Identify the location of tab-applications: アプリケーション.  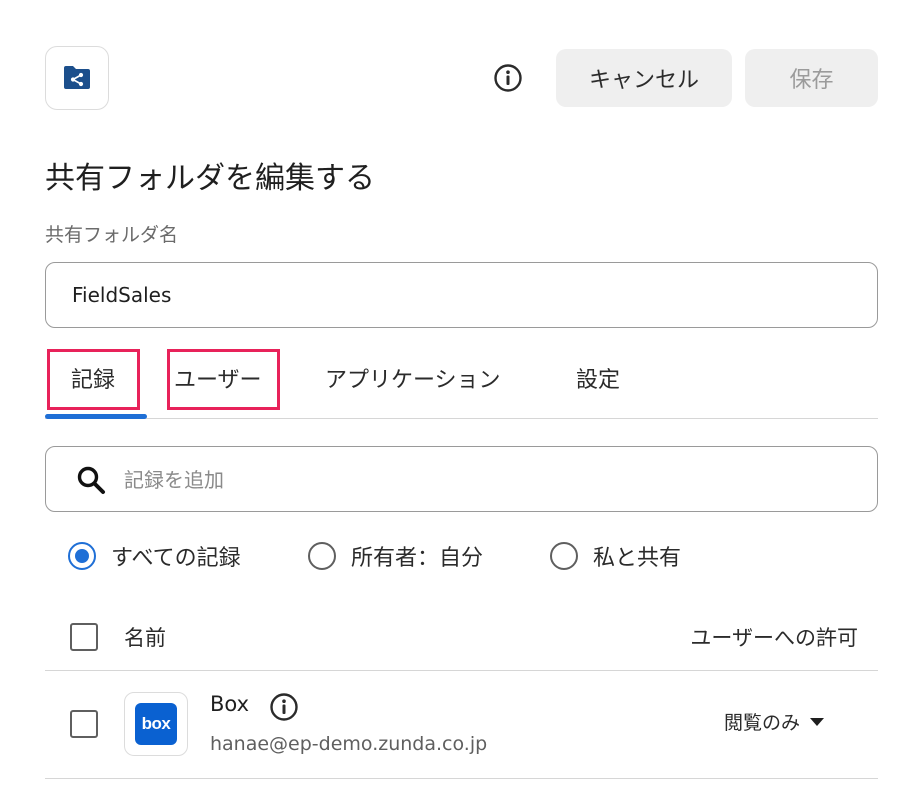
(413, 378).